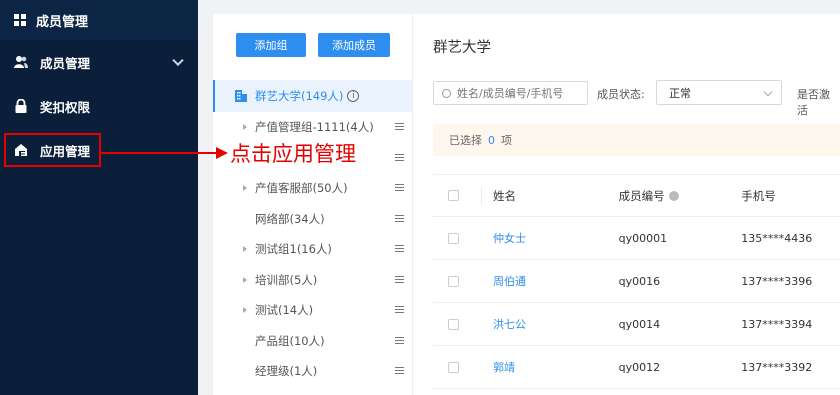 Image resolution: width=840 pixels, height=395 pixels. What do you see at coordinates (62, 22) in the screenshot?
I see `sidebar-header-label: 成员管理` at bounding box center [62, 22].